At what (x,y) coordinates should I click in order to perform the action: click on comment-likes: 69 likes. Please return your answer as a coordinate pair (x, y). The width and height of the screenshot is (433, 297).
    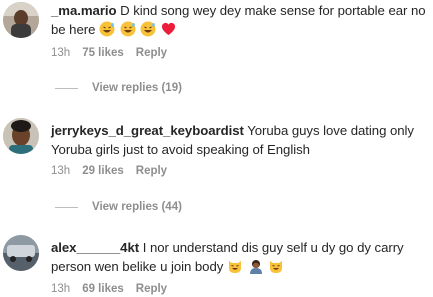
    Looking at the image, I should click on (103, 289).